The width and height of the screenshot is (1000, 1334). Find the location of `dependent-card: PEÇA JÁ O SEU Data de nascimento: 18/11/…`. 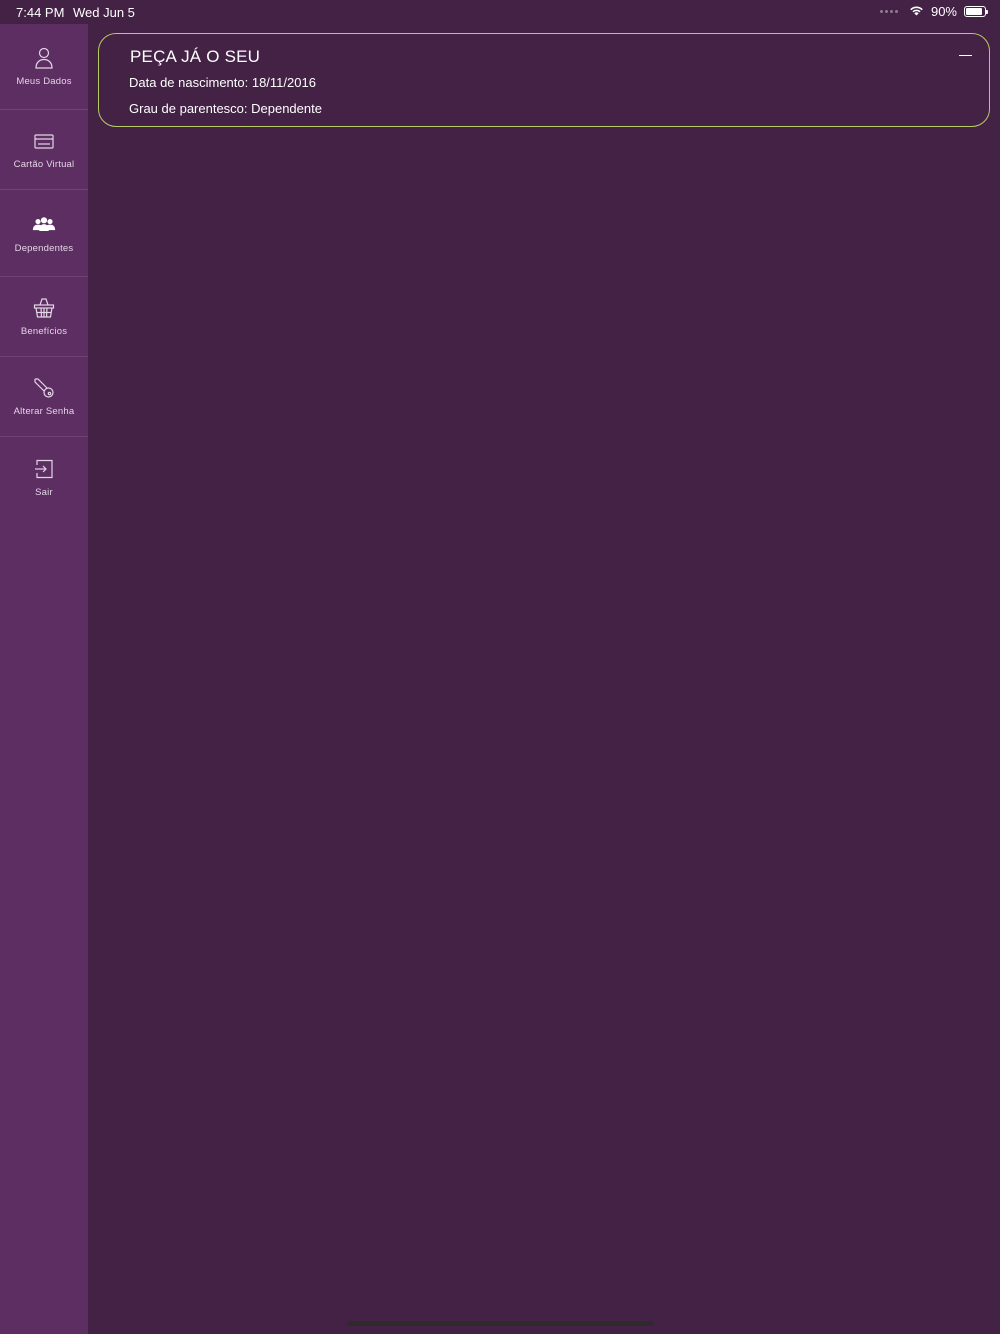

dependent-card: PEÇA JÁ O SEU Data de nascimento: 18/11/… is located at coordinates (544, 80).